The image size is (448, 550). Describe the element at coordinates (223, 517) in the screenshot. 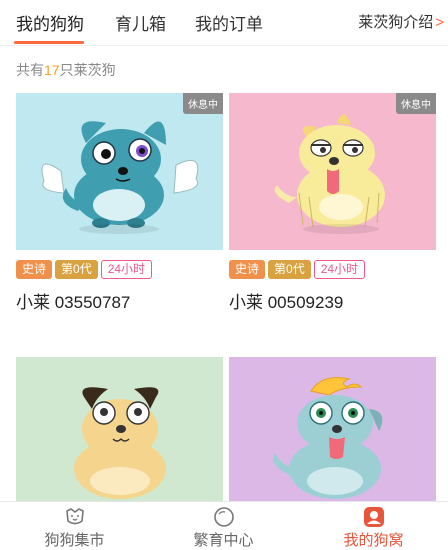

I see `circle-icon` at that location.